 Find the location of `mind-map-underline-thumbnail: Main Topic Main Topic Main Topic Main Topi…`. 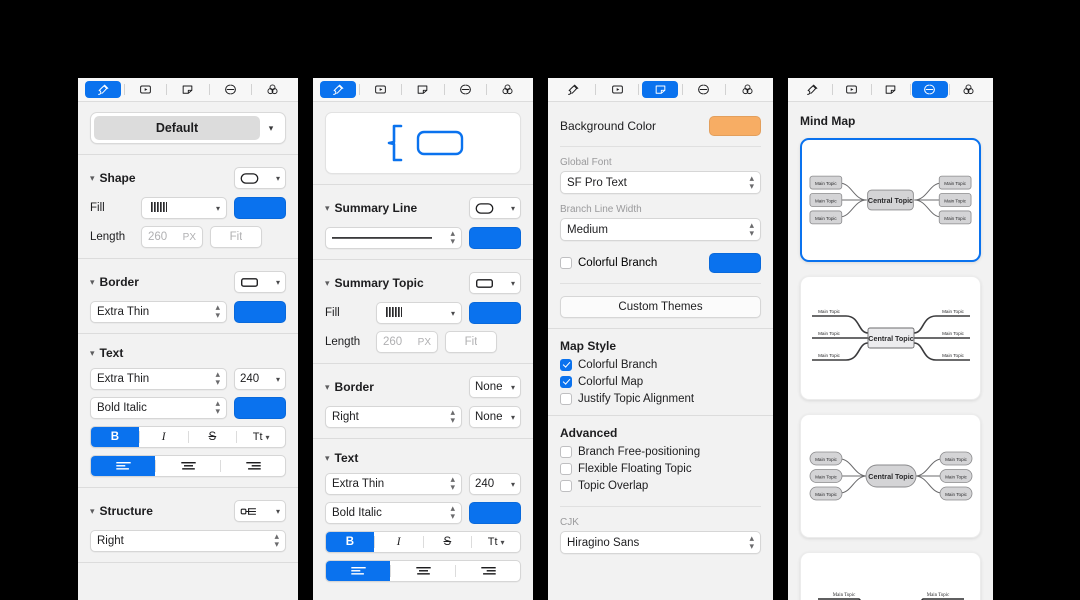

mind-map-underline-thumbnail: Main Topic Main Topic Main Topic Main Topi… is located at coordinates (890, 338).